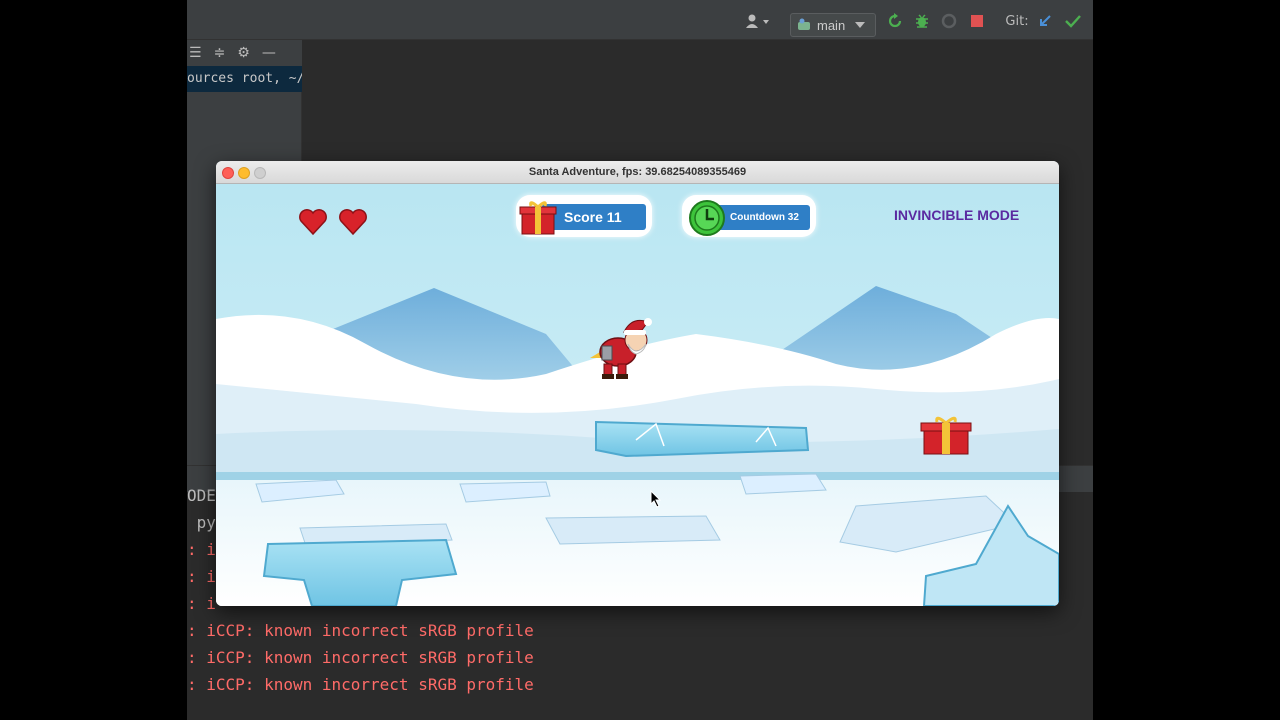 This screenshot has height=720, width=1280. What do you see at coordinates (946, 435) in the screenshot?
I see `gift-pickup` at bounding box center [946, 435].